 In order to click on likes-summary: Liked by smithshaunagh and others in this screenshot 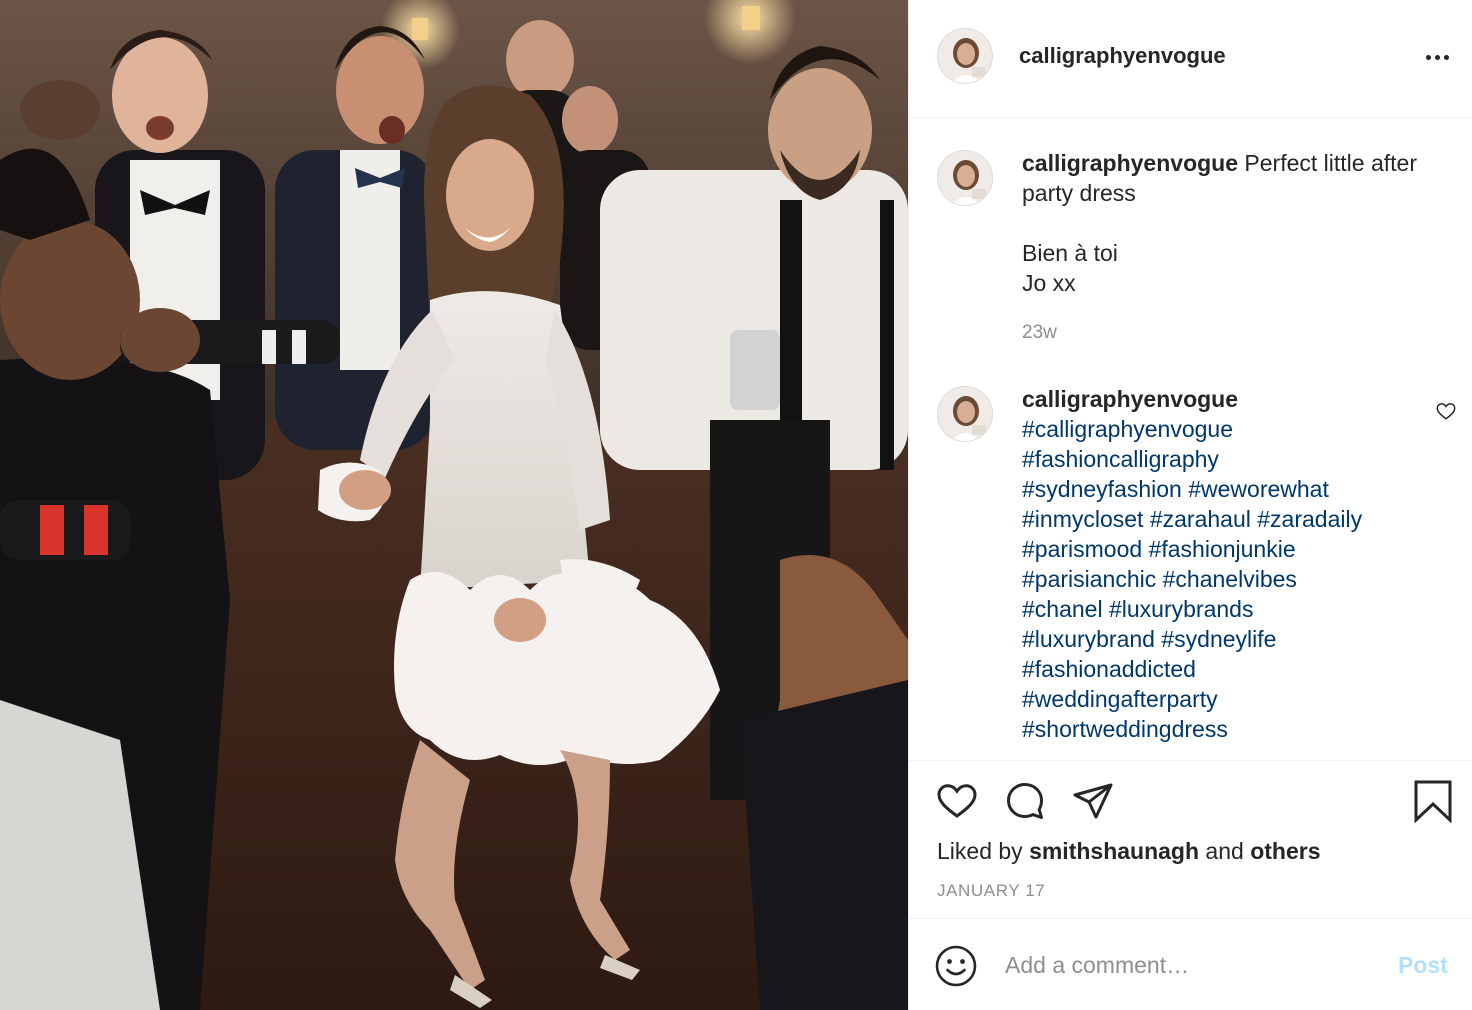, I will do `click(1128, 851)`.